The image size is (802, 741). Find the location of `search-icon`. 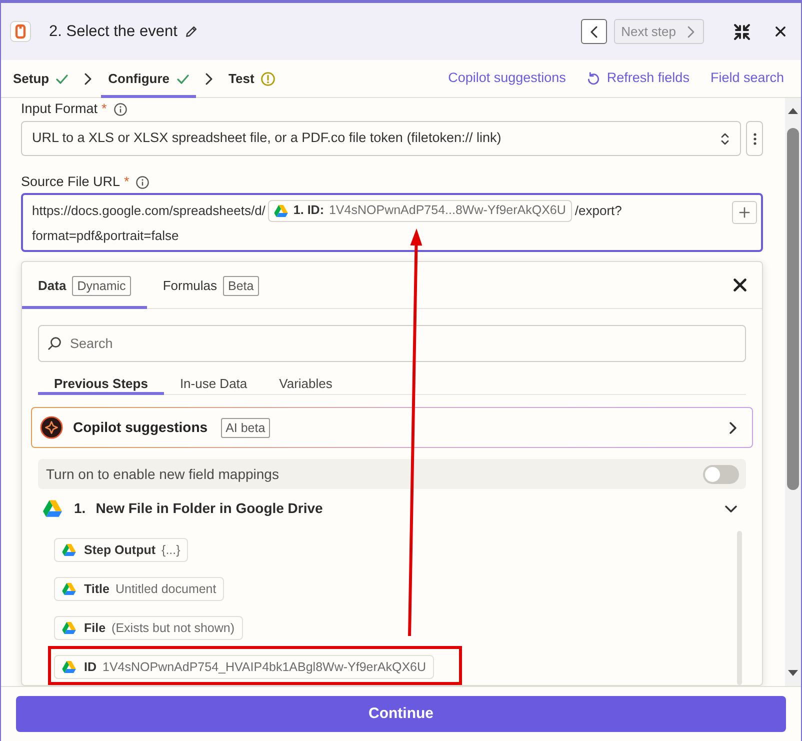

search-icon is located at coordinates (54, 343).